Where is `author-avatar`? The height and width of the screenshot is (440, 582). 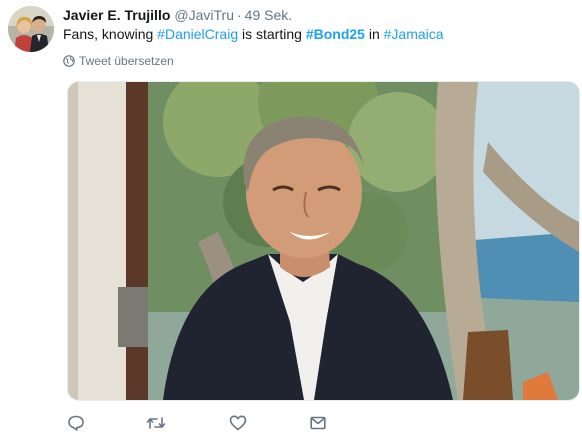
author-avatar is located at coordinates (31, 29).